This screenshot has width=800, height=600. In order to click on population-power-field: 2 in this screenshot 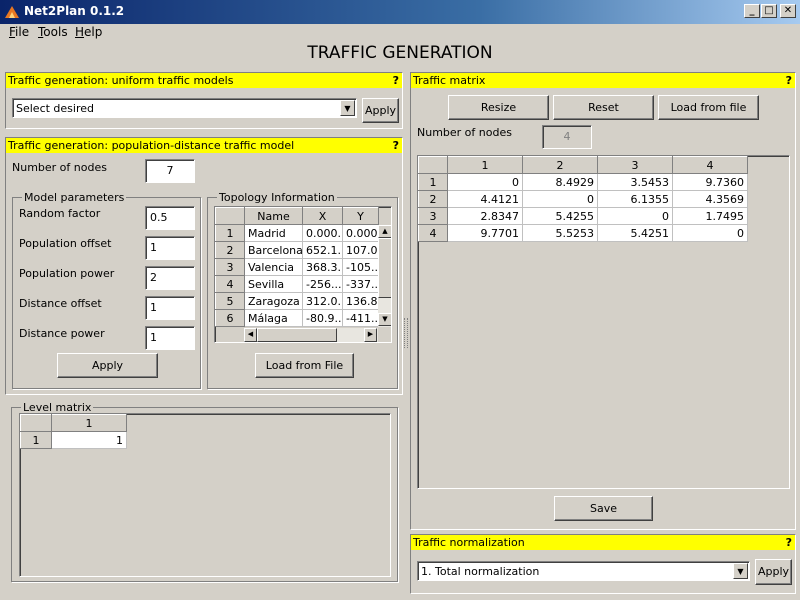, I will do `click(170, 278)`.